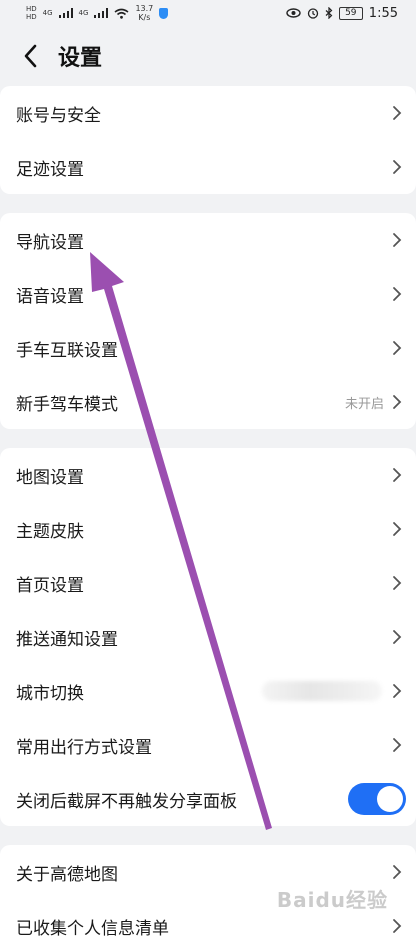 This screenshot has width=416, height=939. I want to click on network-label-hd: HD HD, so click(31, 13).